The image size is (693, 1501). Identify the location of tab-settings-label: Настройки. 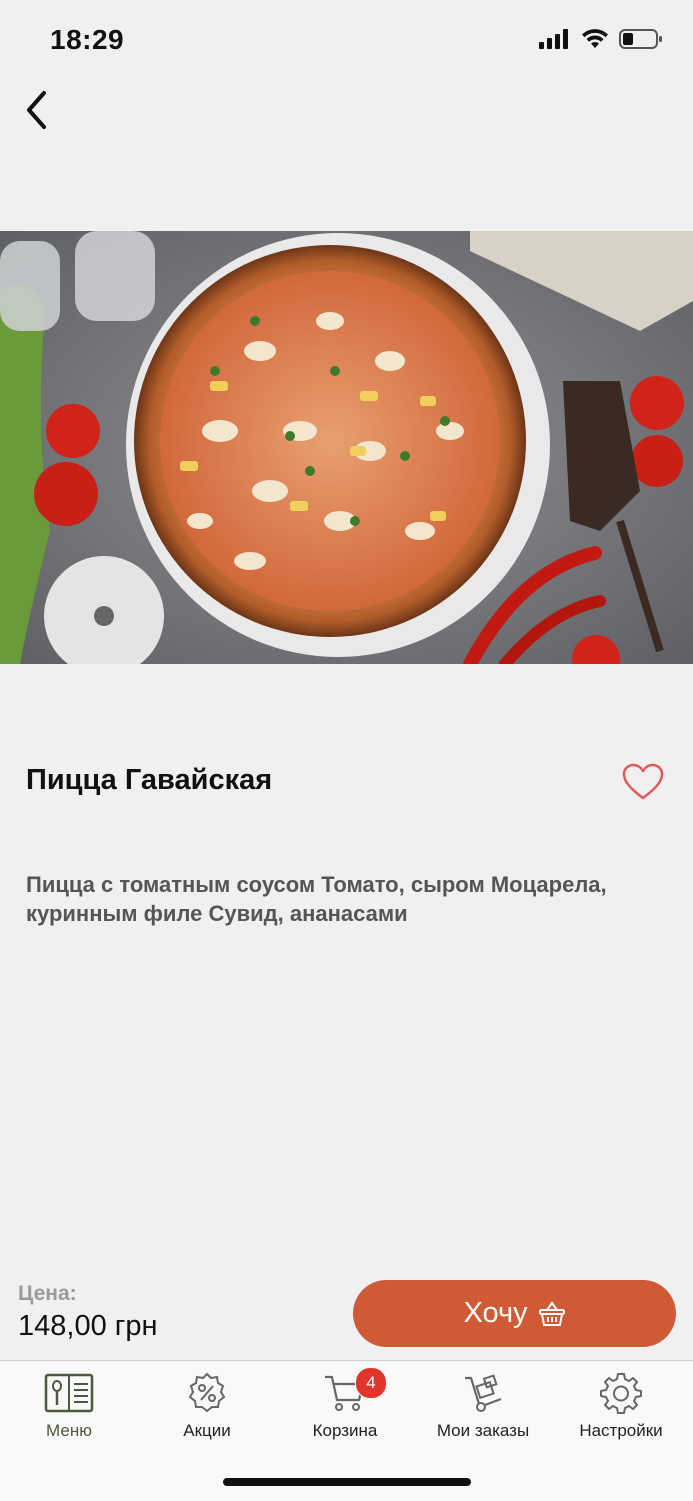
(621, 1430).